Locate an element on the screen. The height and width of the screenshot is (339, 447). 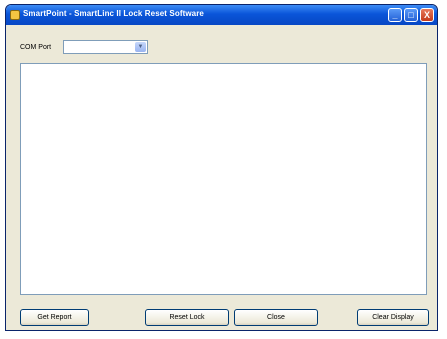
com-port-select: ▼ is located at coordinates (105, 47).